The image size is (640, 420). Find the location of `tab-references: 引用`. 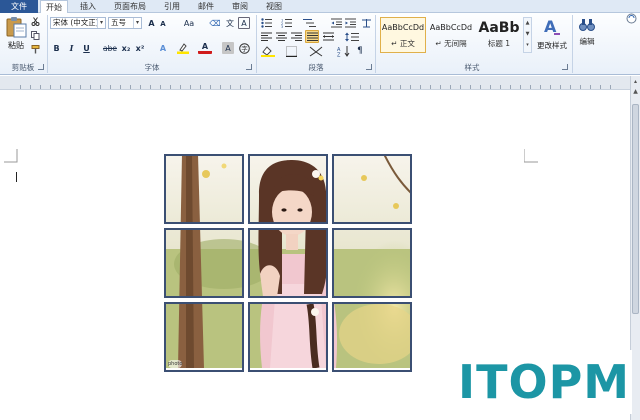

tab-references: 引用 is located at coordinates (172, 6).